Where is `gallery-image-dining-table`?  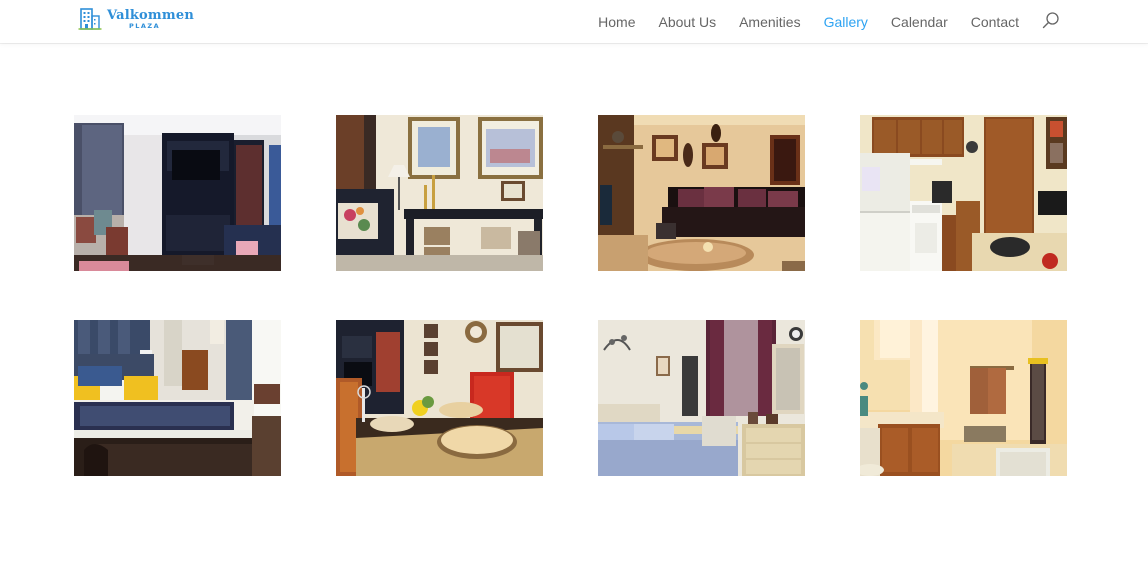
gallery-image-dining-table is located at coordinates (439, 398).